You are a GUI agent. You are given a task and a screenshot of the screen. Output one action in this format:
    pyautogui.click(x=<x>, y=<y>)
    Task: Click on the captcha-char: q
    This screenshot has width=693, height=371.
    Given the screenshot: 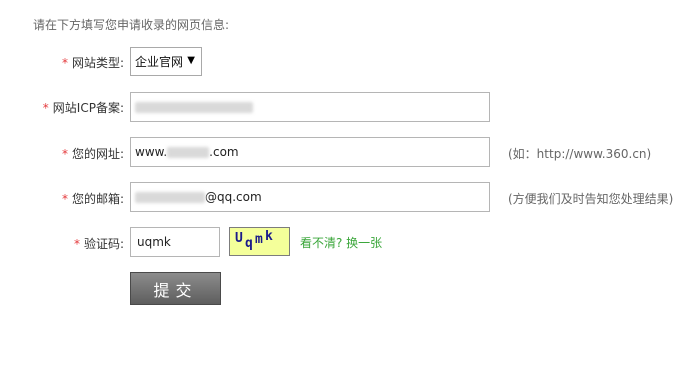 What is the action you would take?
    pyautogui.click(x=249, y=243)
    